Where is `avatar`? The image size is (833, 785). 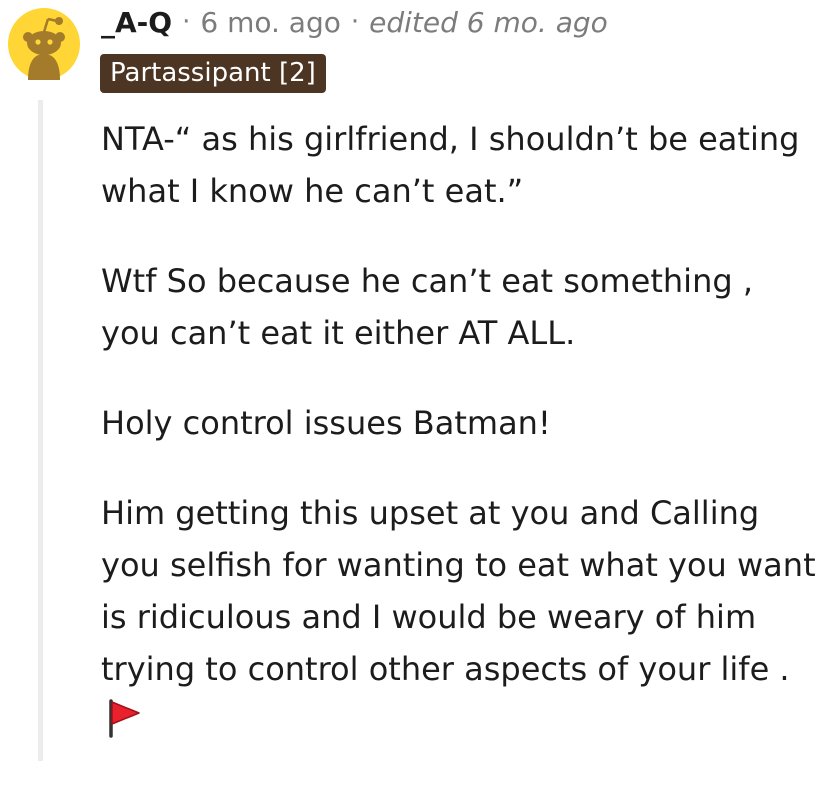 avatar is located at coordinates (44, 44).